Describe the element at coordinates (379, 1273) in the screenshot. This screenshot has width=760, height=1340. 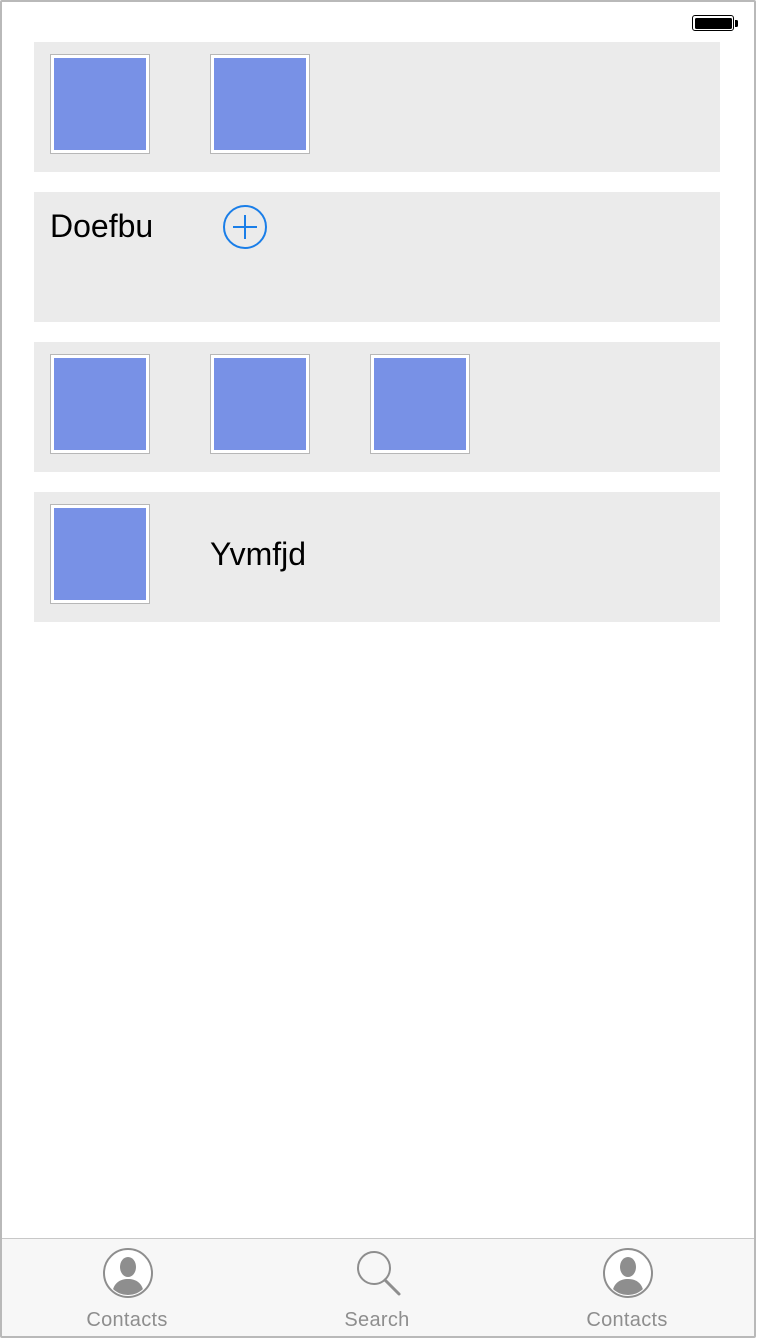
I see `magnifier-icon` at that location.